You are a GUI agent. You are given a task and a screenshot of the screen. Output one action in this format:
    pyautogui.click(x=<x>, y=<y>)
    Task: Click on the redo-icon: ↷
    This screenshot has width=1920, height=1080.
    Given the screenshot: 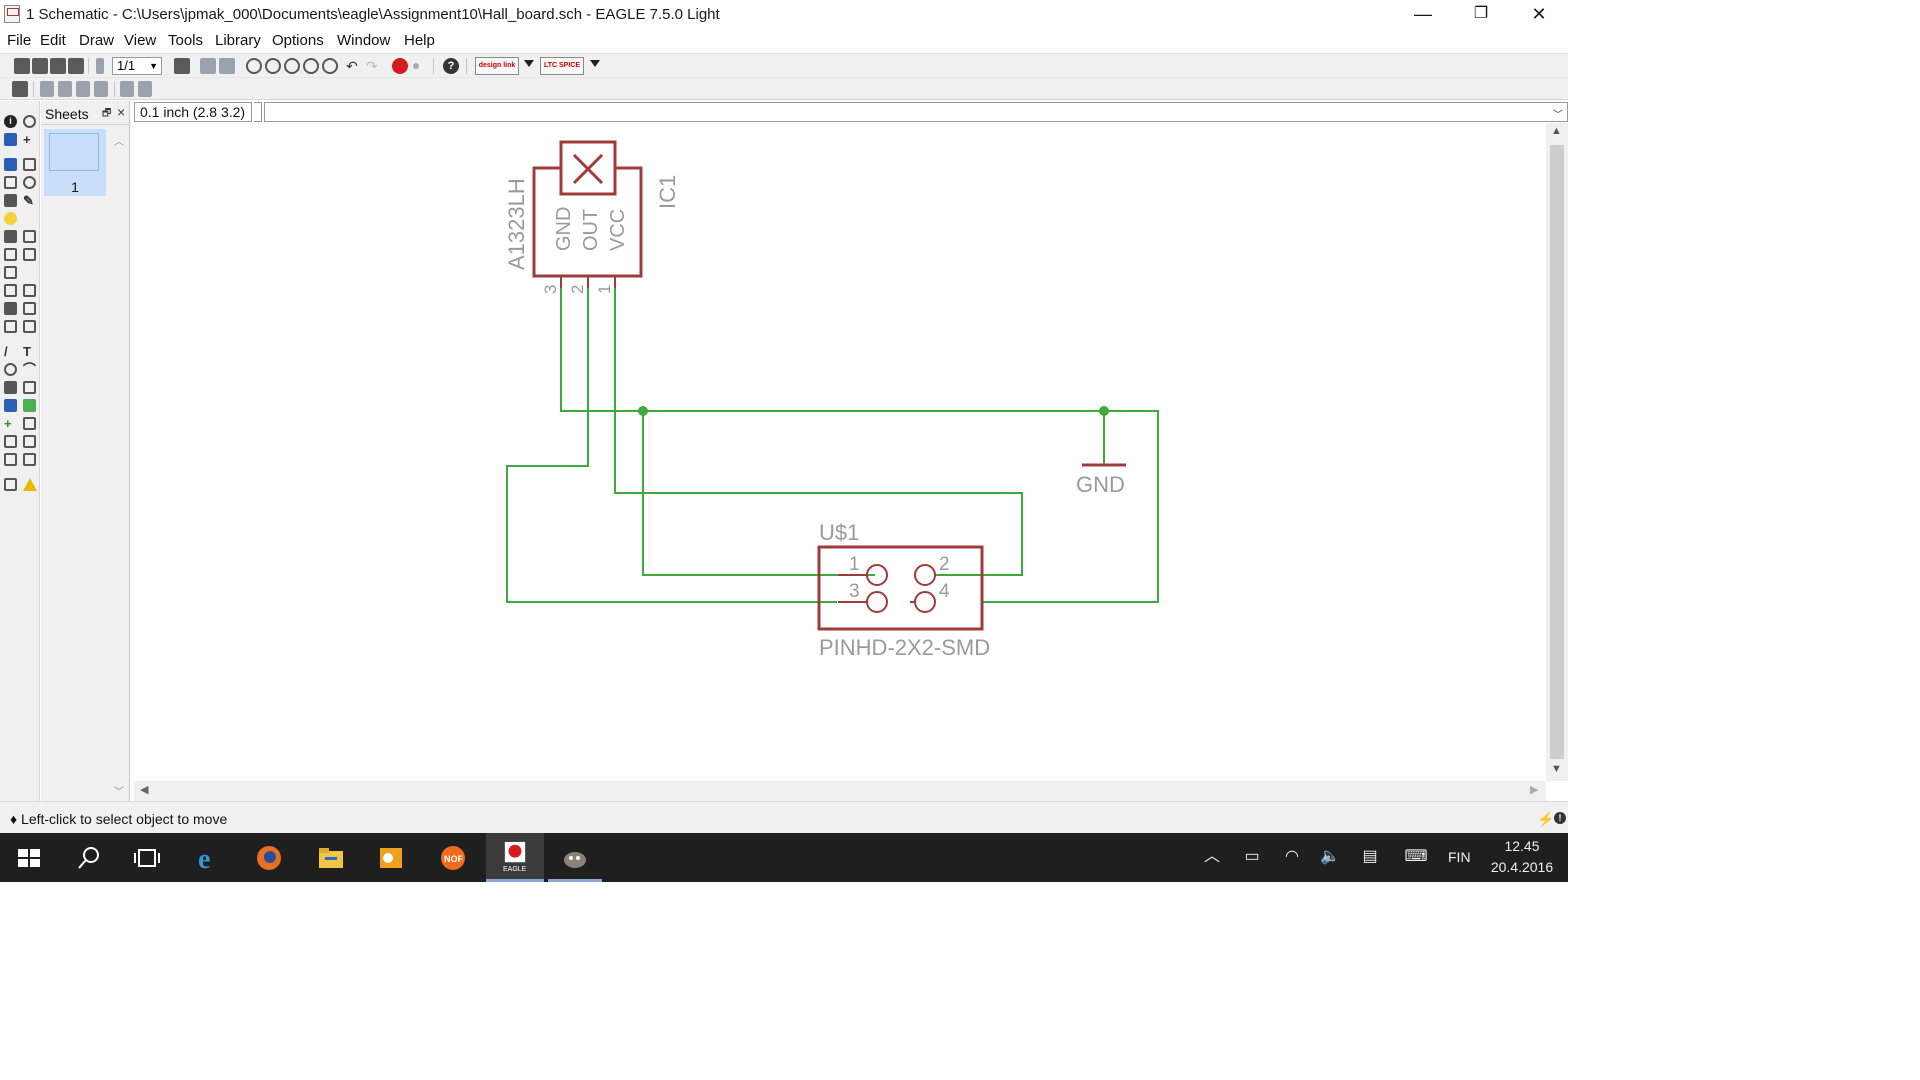 What is the action you would take?
    pyautogui.click(x=374, y=66)
    